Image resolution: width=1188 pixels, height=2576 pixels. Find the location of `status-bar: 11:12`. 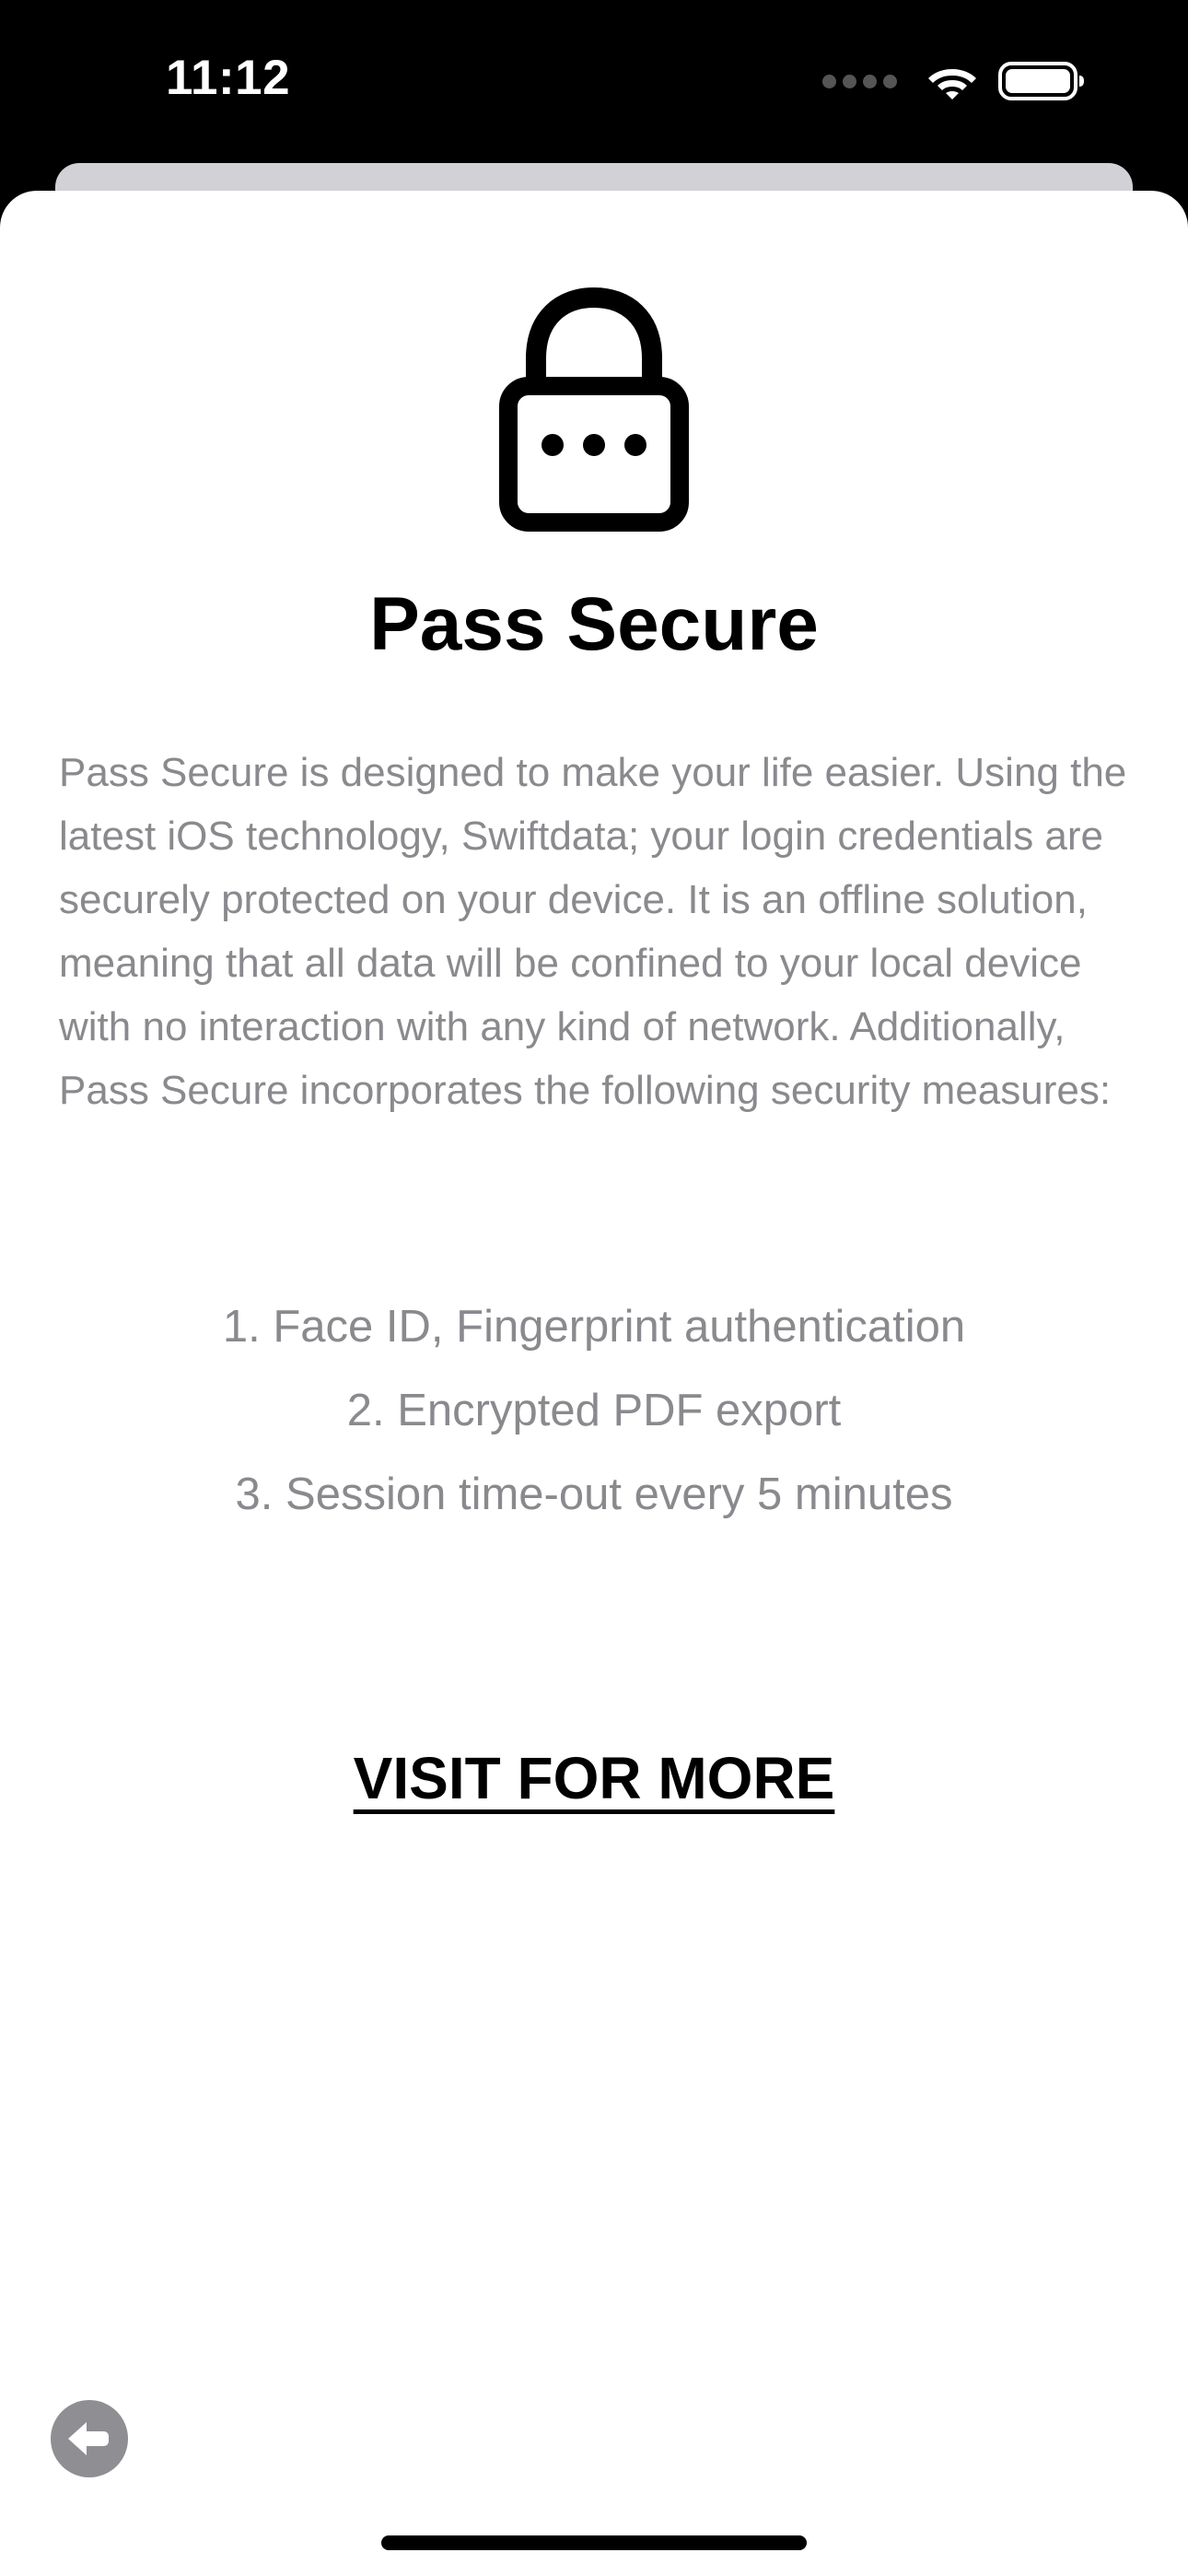

status-bar: 11:12 is located at coordinates (594, 81).